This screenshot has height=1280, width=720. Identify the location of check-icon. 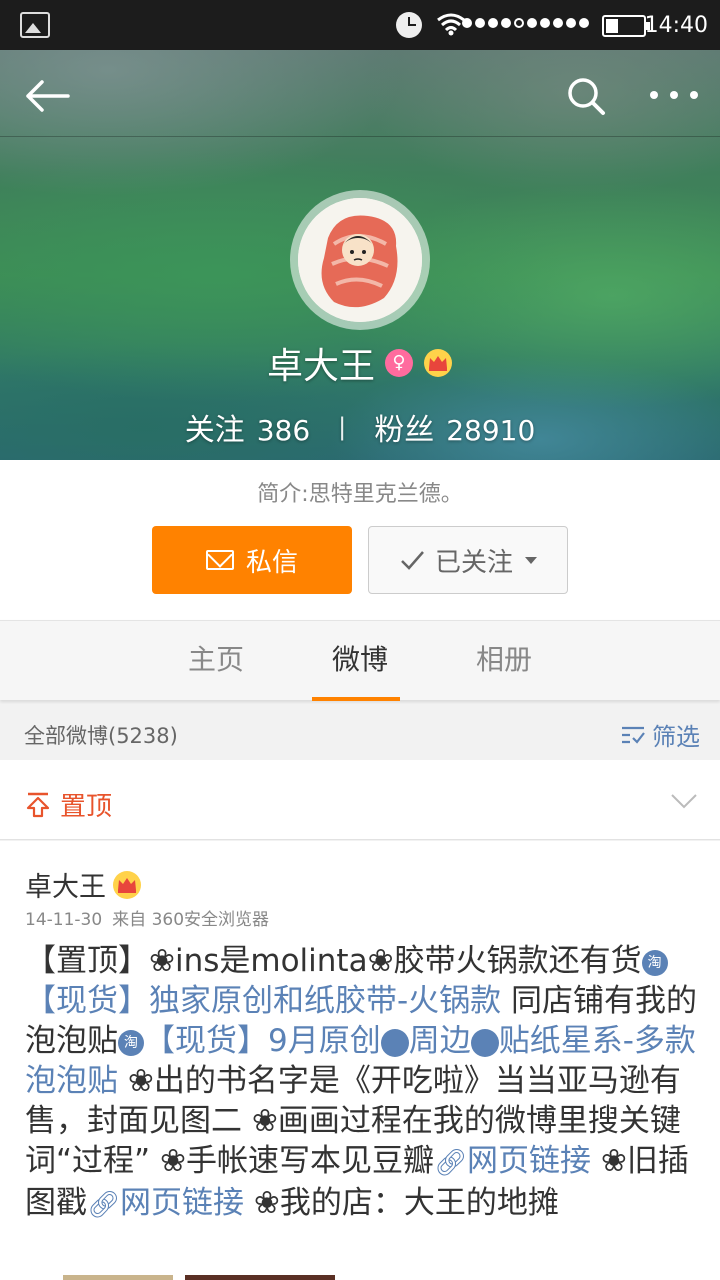
(412, 560).